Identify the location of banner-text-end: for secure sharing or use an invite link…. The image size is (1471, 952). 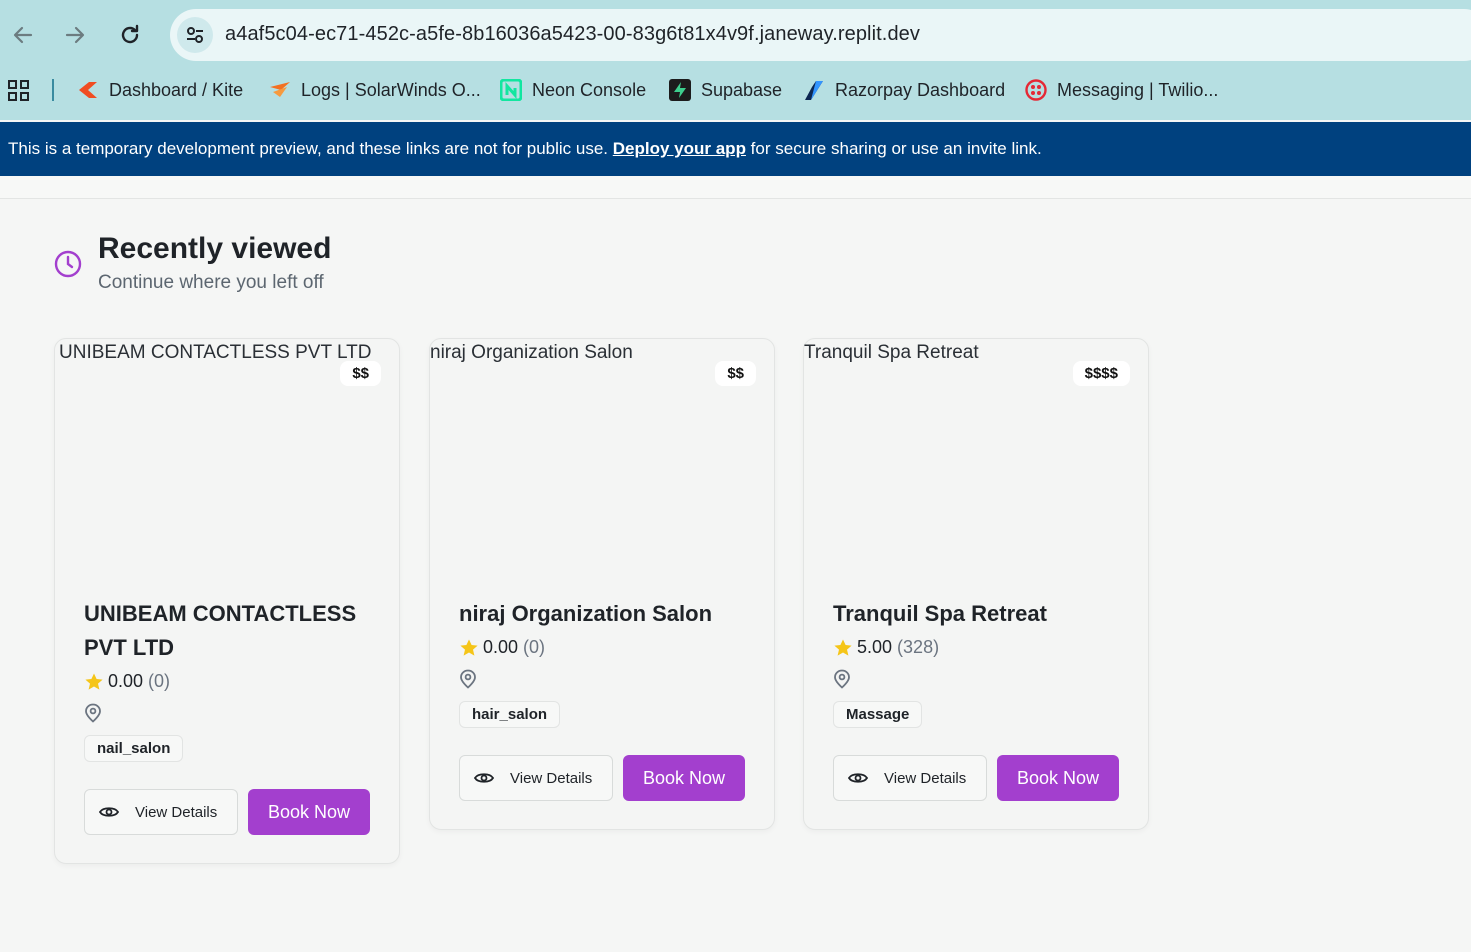
(893, 148).